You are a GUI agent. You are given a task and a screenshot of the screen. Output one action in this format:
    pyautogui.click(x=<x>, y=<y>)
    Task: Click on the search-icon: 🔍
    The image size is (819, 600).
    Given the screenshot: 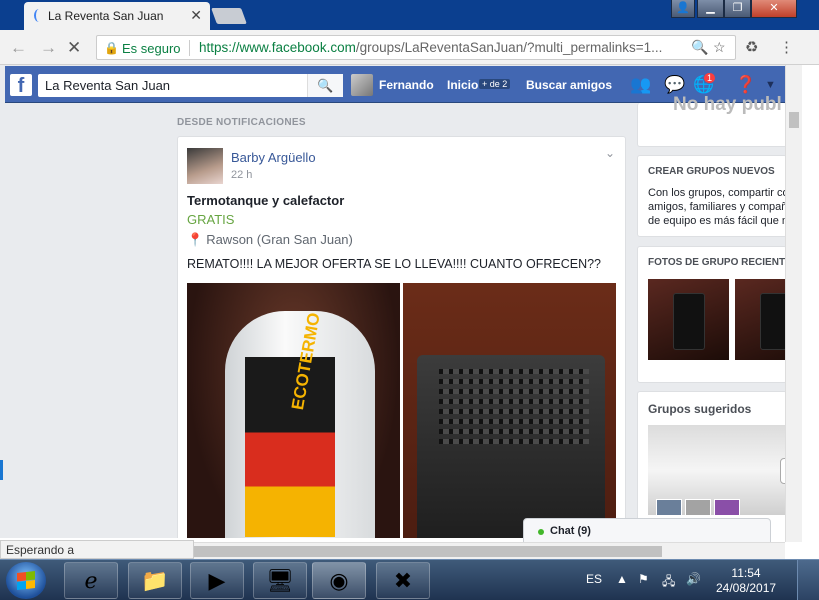 What is the action you would take?
    pyautogui.click(x=325, y=85)
    